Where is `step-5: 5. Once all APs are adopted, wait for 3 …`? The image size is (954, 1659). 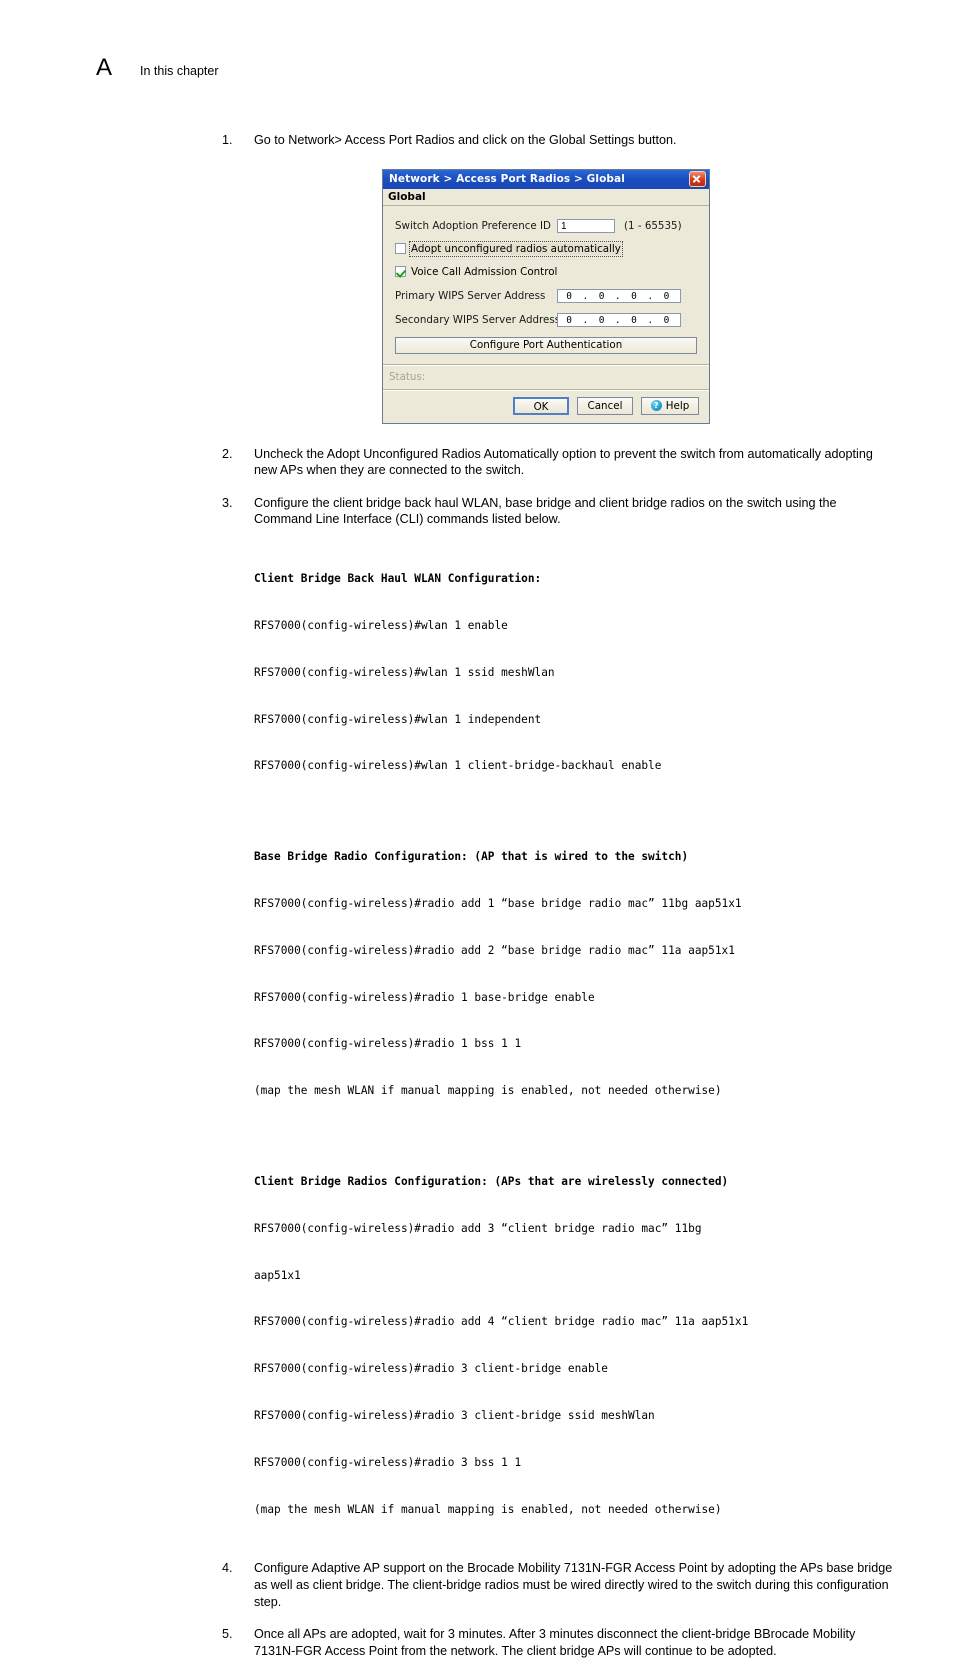 step-5: 5. Once all APs are adopted, wait for 3 … is located at coordinates (558, 1642).